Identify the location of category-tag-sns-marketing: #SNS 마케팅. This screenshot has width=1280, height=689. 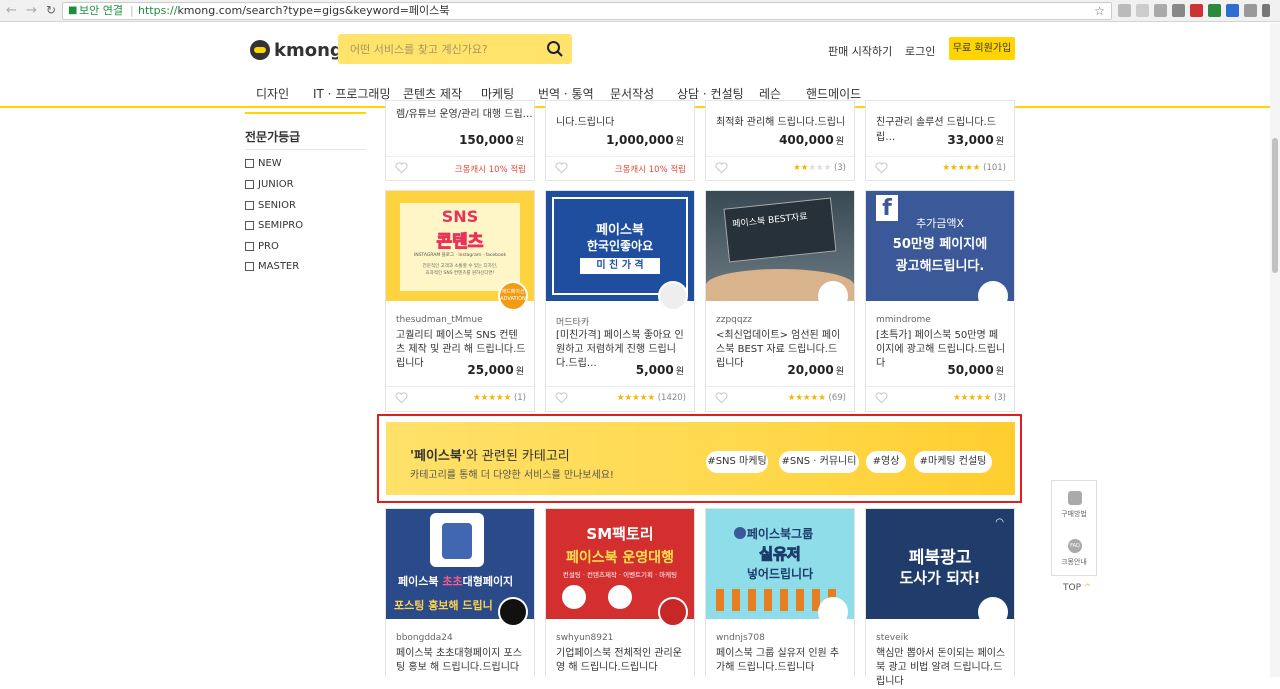
(737, 462).